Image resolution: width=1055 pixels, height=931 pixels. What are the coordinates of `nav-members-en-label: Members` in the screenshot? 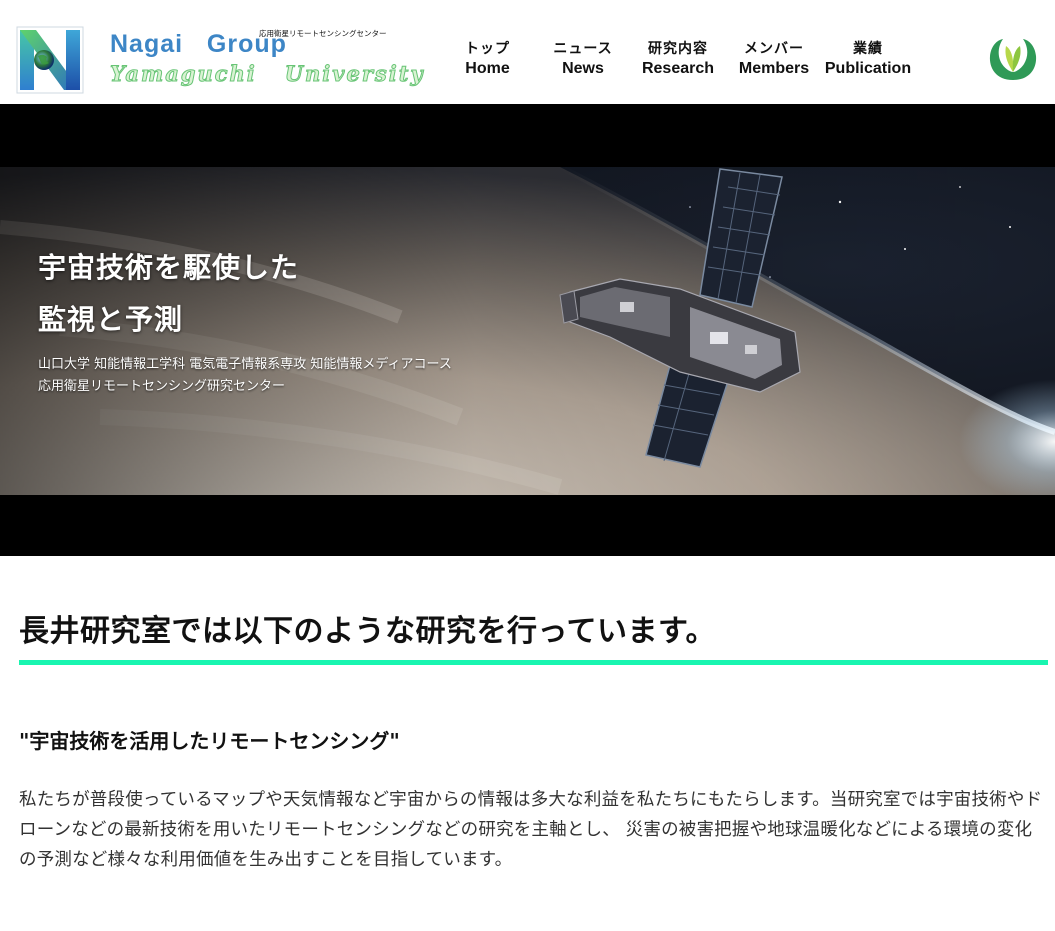 It's located at (774, 68).